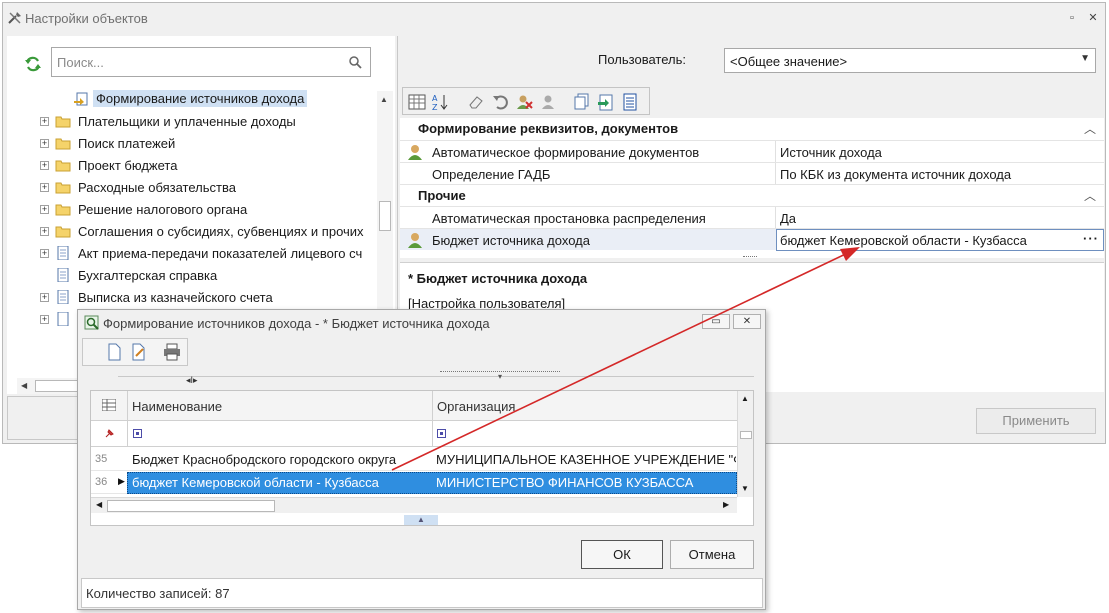 The height and width of the screenshot is (613, 1109). What do you see at coordinates (726, 504) in the screenshot?
I see `scroll-right-arrow-icon: ▶` at bounding box center [726, 504].